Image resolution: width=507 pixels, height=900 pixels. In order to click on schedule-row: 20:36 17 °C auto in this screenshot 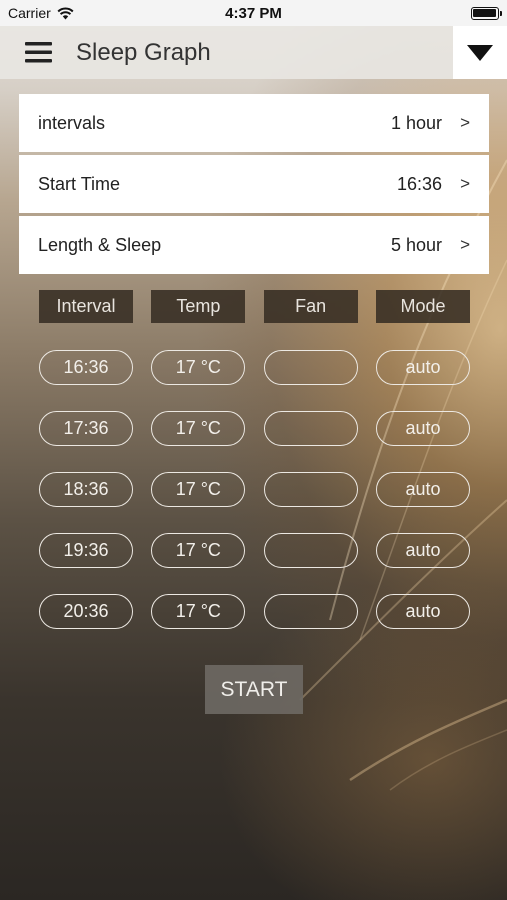, I will do `click(254, 611)`.